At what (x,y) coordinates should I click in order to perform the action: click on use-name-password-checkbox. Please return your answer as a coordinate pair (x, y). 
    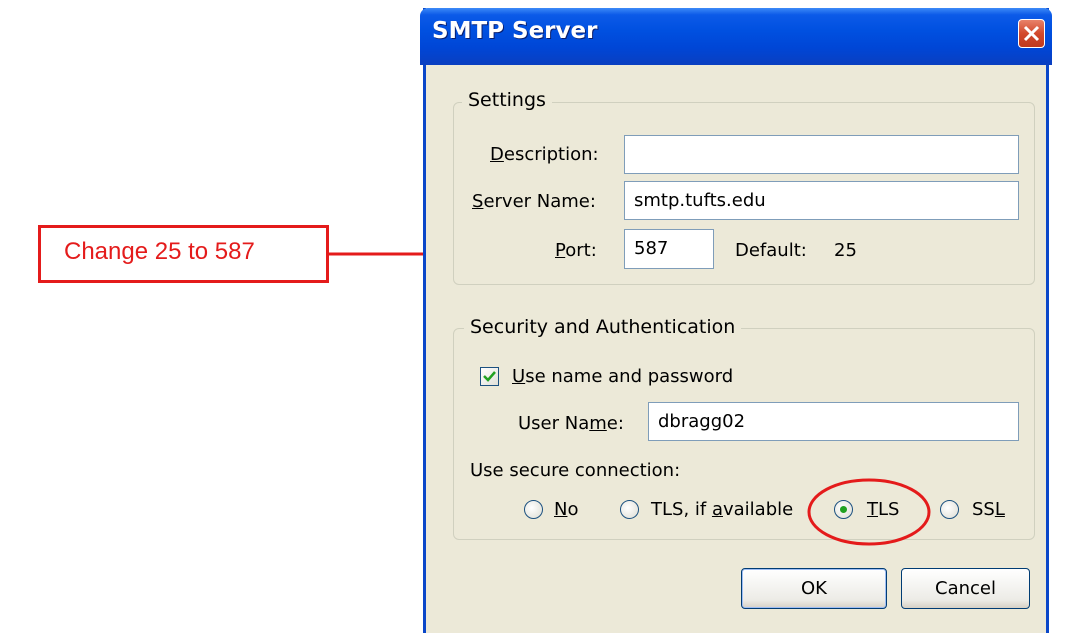
    Looking at the image, I should click on (489, 376).